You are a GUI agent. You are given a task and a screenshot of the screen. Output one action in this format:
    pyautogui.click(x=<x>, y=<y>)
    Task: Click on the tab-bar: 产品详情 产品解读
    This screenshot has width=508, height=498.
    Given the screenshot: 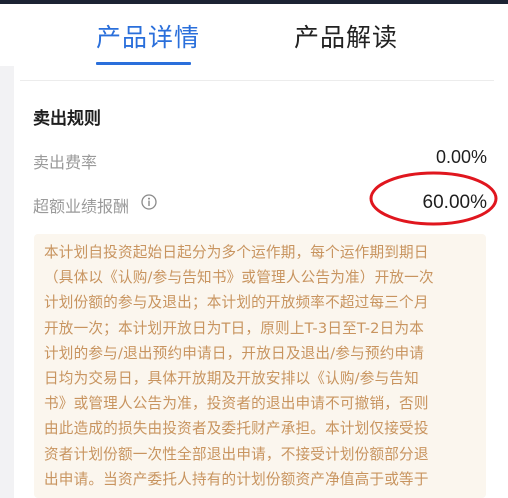 What is the action you would take?
    pyautogui.click(x=254, y=35)
    